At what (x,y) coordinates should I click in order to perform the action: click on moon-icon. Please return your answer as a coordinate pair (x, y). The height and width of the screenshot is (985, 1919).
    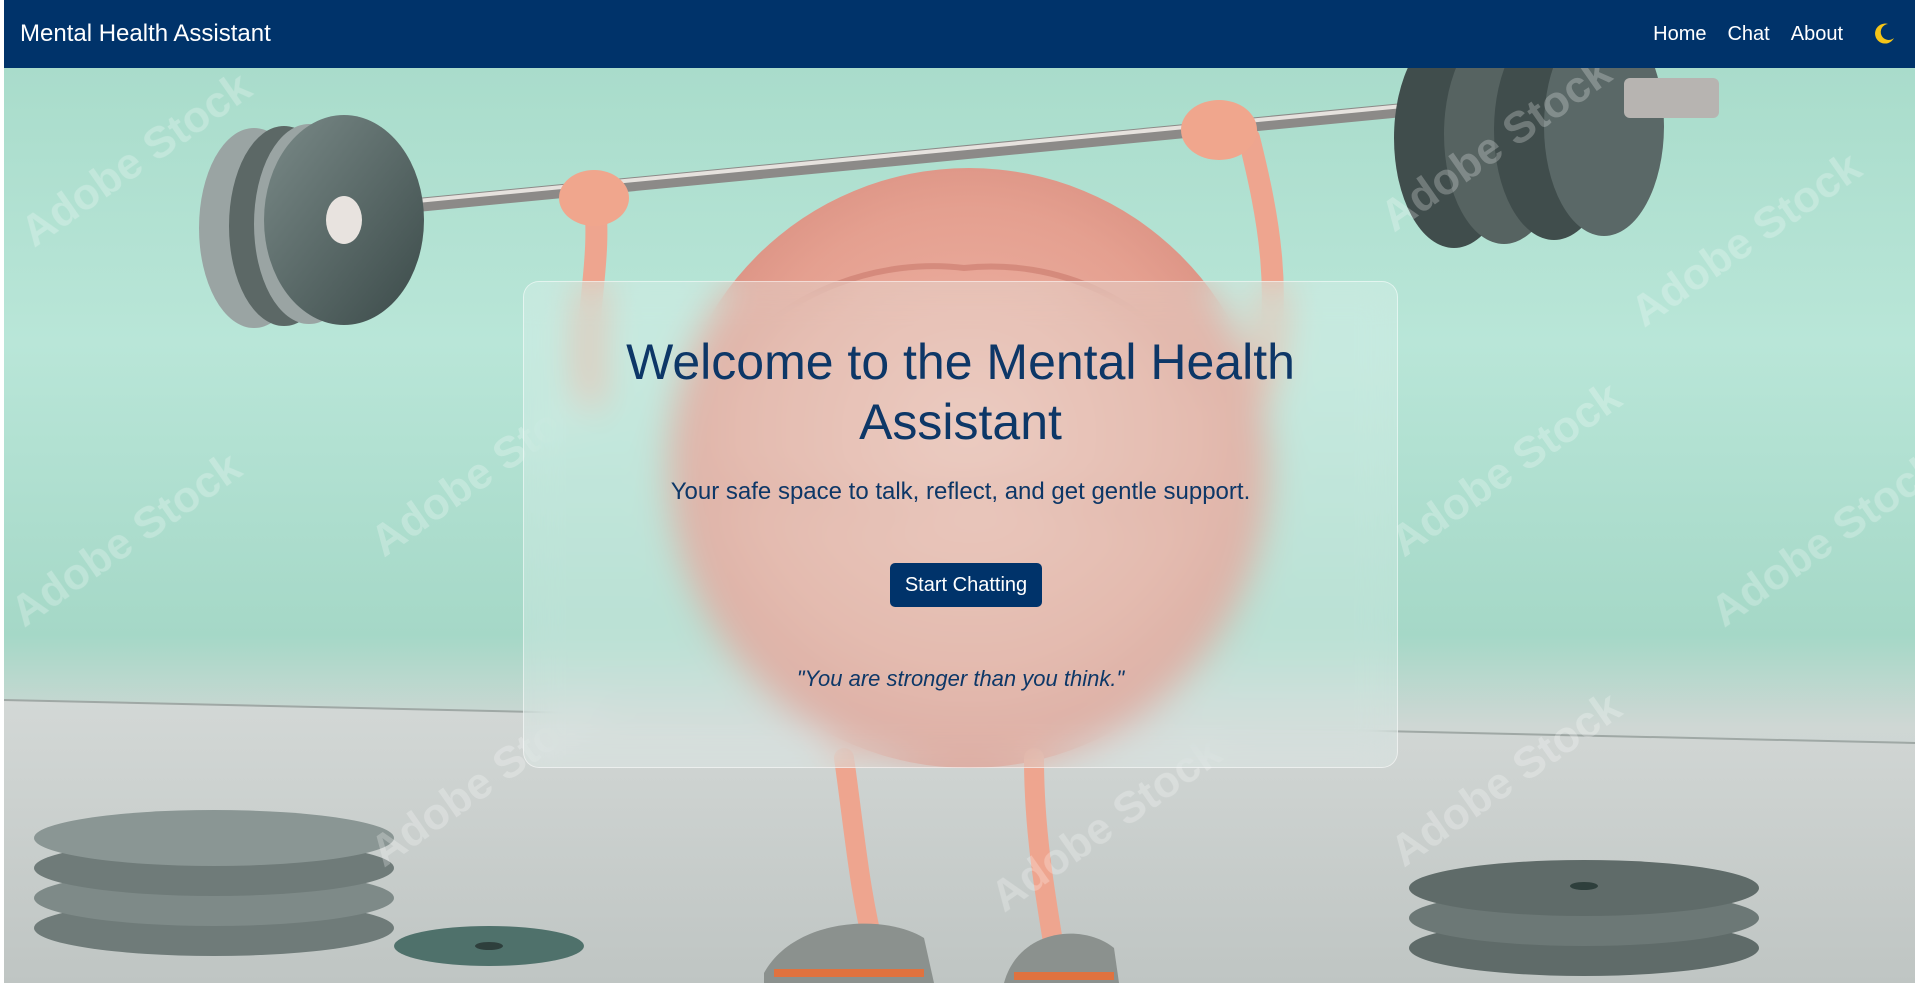
    Looking at the image, I should click on (1884, 33).